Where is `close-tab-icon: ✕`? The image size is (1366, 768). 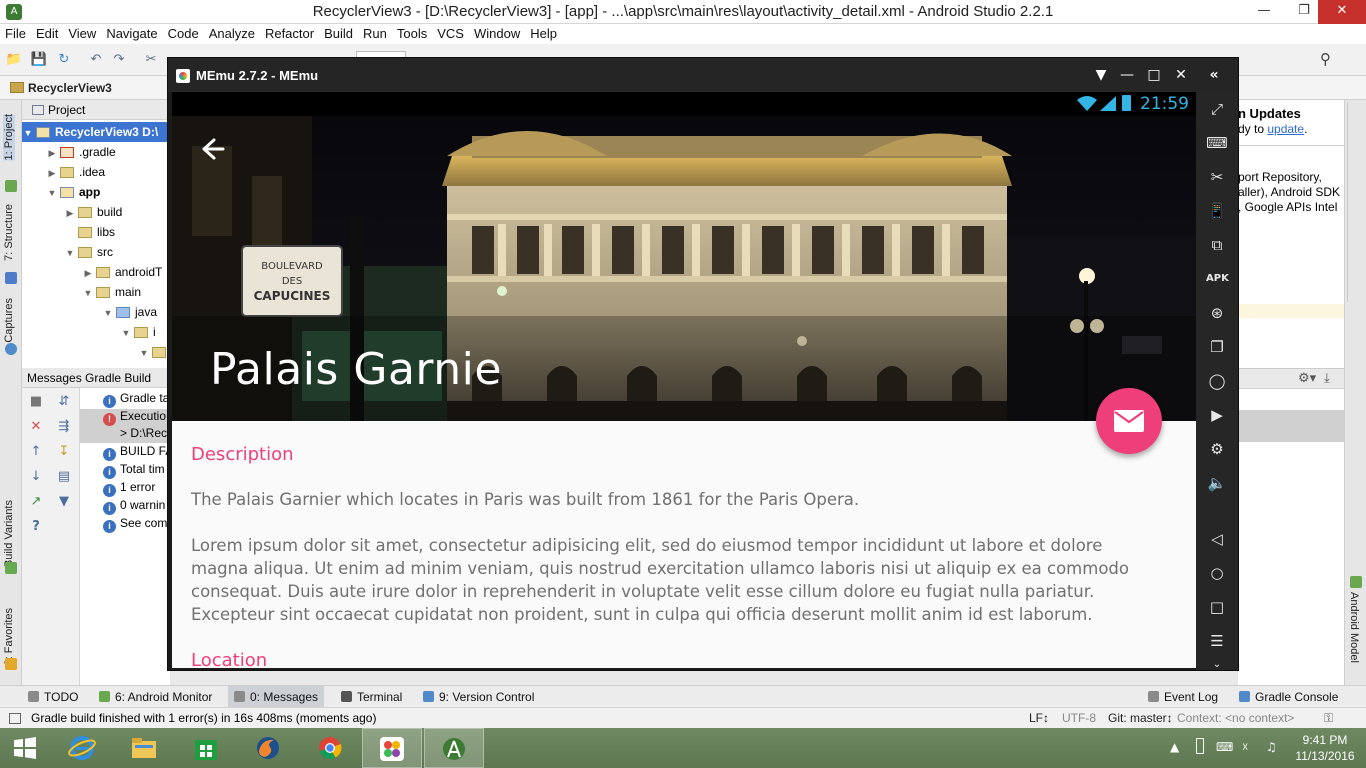
close-tab-icon: ✕ is located at coordinates (36, 427).